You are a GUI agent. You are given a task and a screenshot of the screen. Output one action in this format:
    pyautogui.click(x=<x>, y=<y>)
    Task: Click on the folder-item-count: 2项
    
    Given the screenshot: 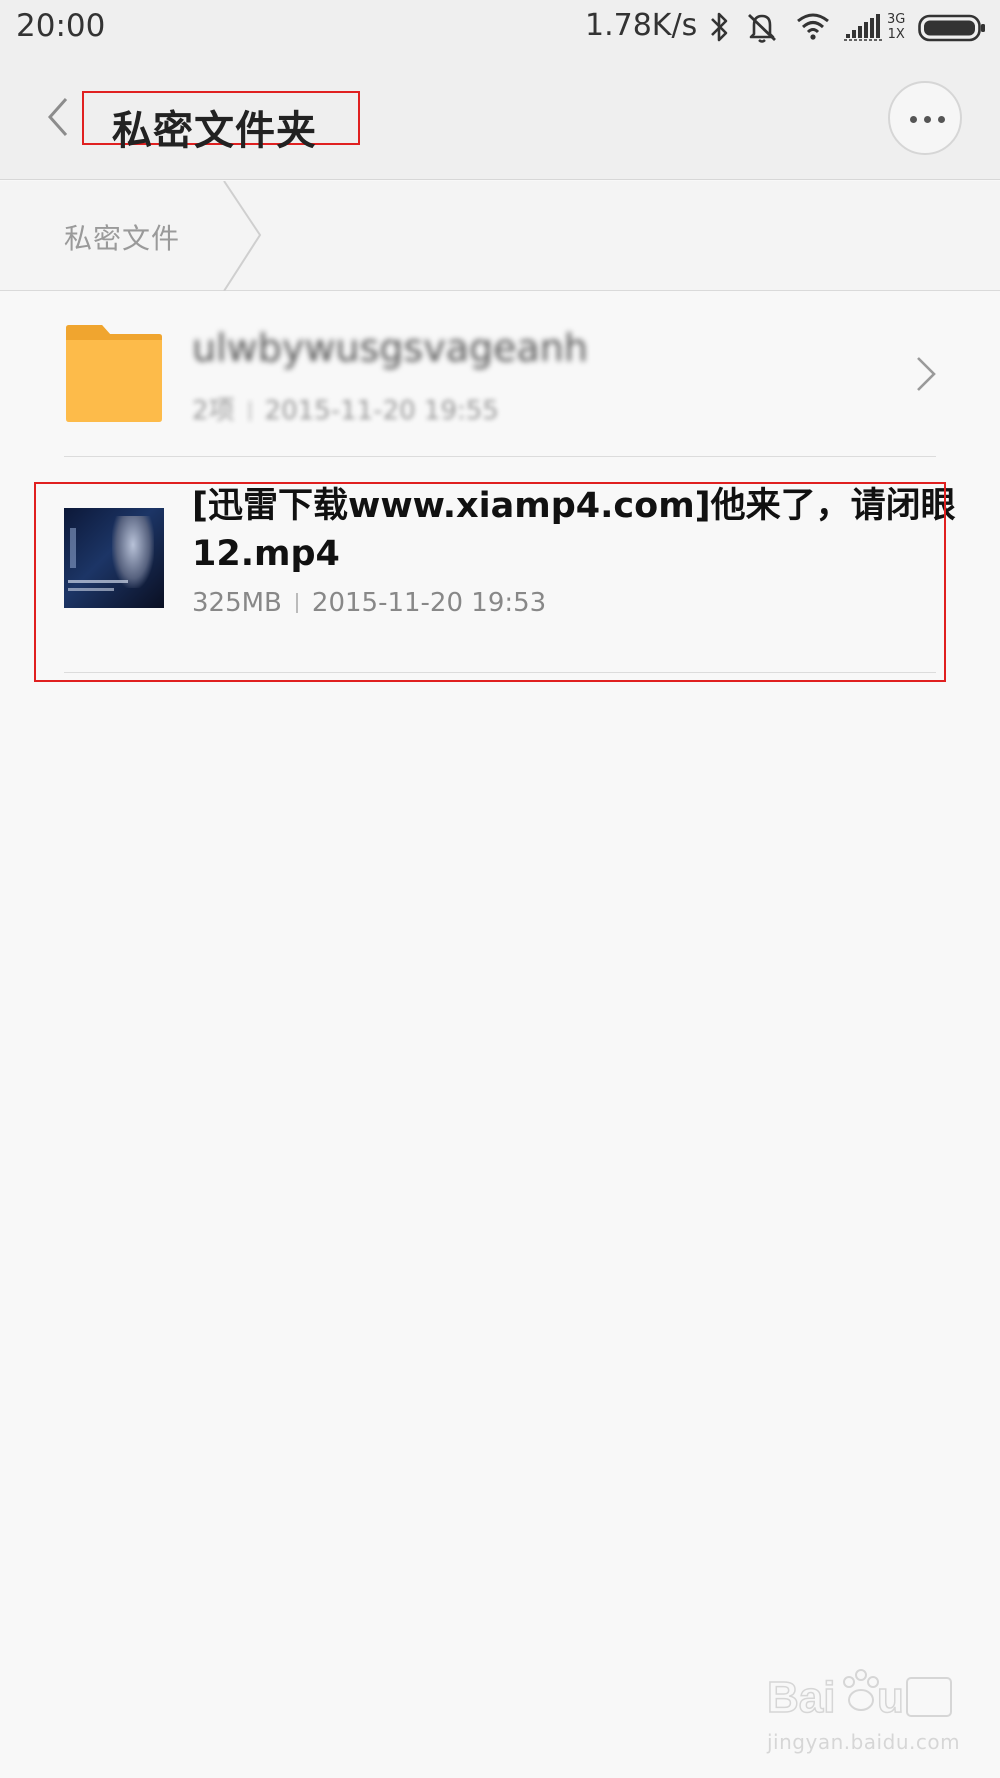 What is the action you would take?
    pyautogui.click(x=213, y=411)
    